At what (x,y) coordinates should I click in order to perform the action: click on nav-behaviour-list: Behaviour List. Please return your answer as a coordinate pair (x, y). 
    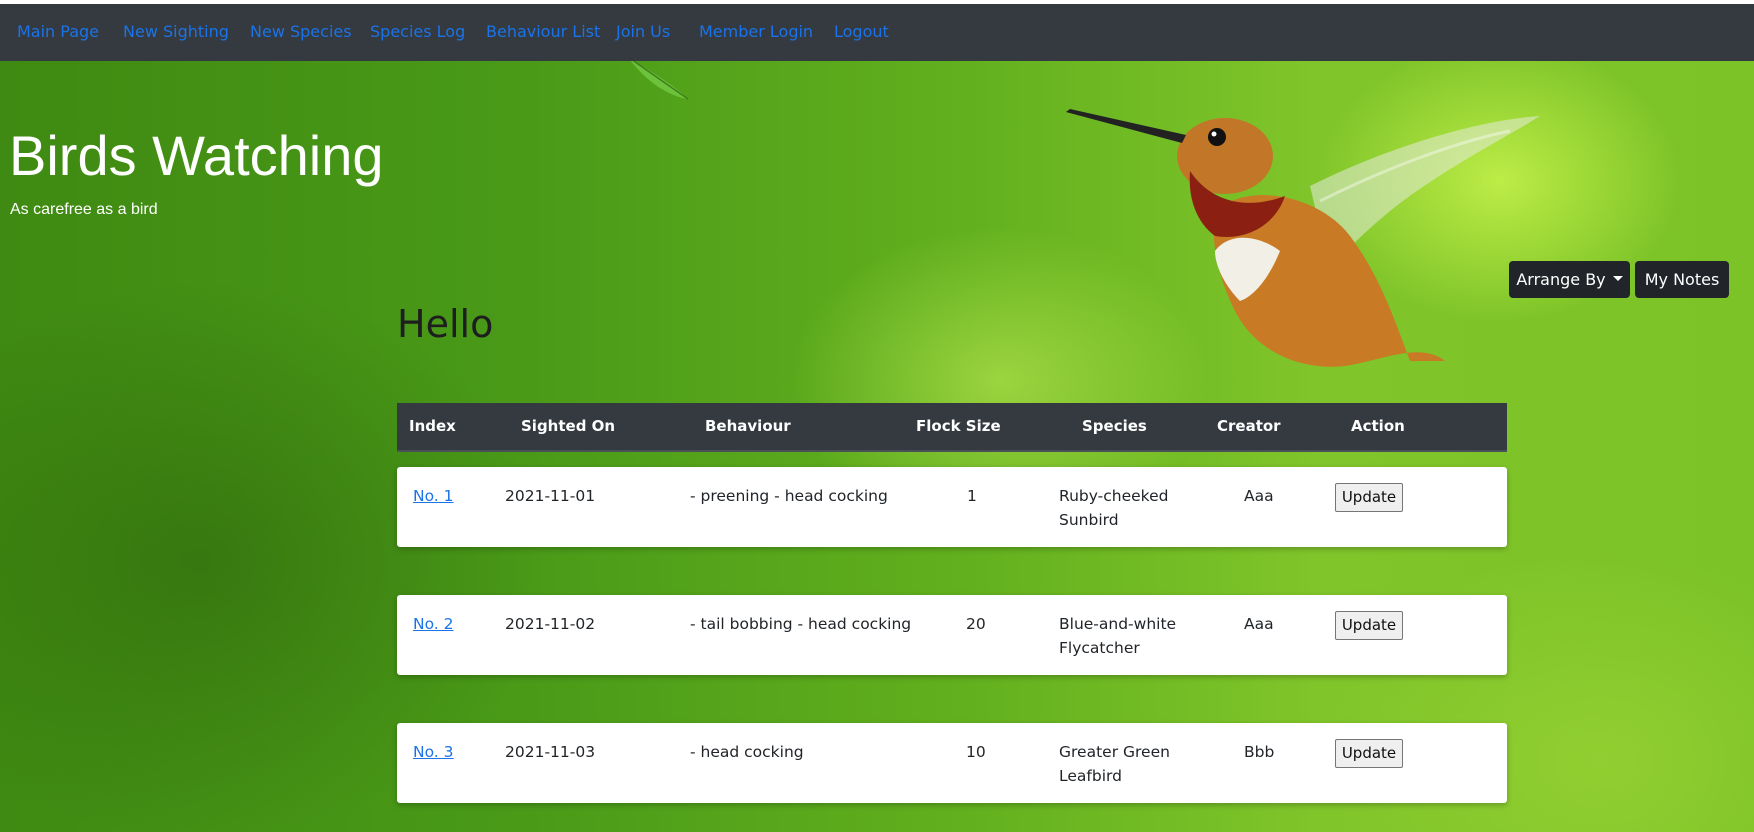
    Looking at the image, I should click on (543, 32).